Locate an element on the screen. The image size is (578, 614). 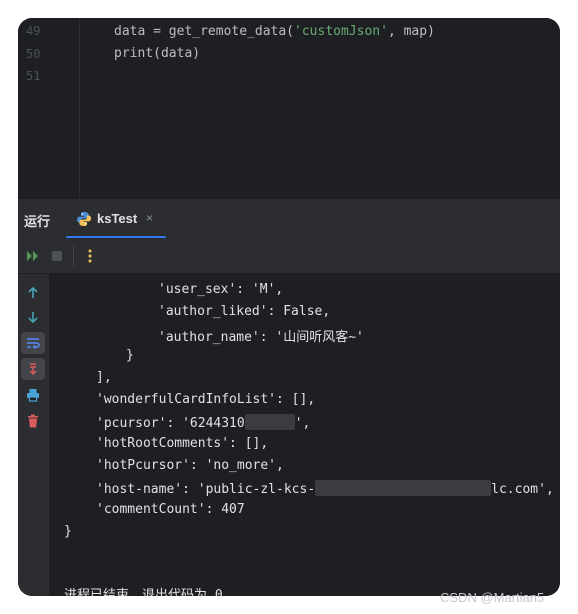
close-icon: × is located at coordinates (149, 218).